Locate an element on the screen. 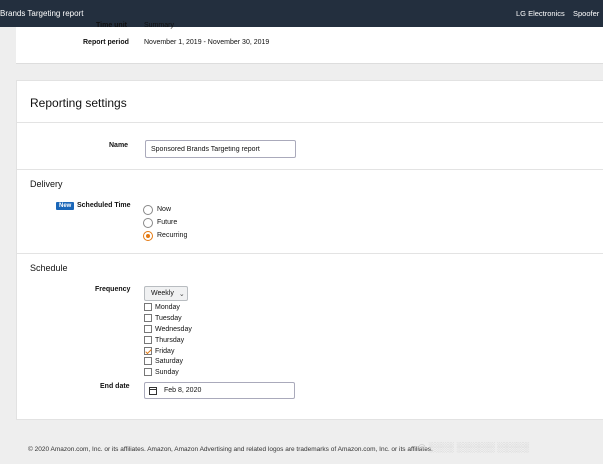 The image size is (603, 464). report-period-value: November 1, 2019 - November 30, 2019 is located at coordinates (207, 42).